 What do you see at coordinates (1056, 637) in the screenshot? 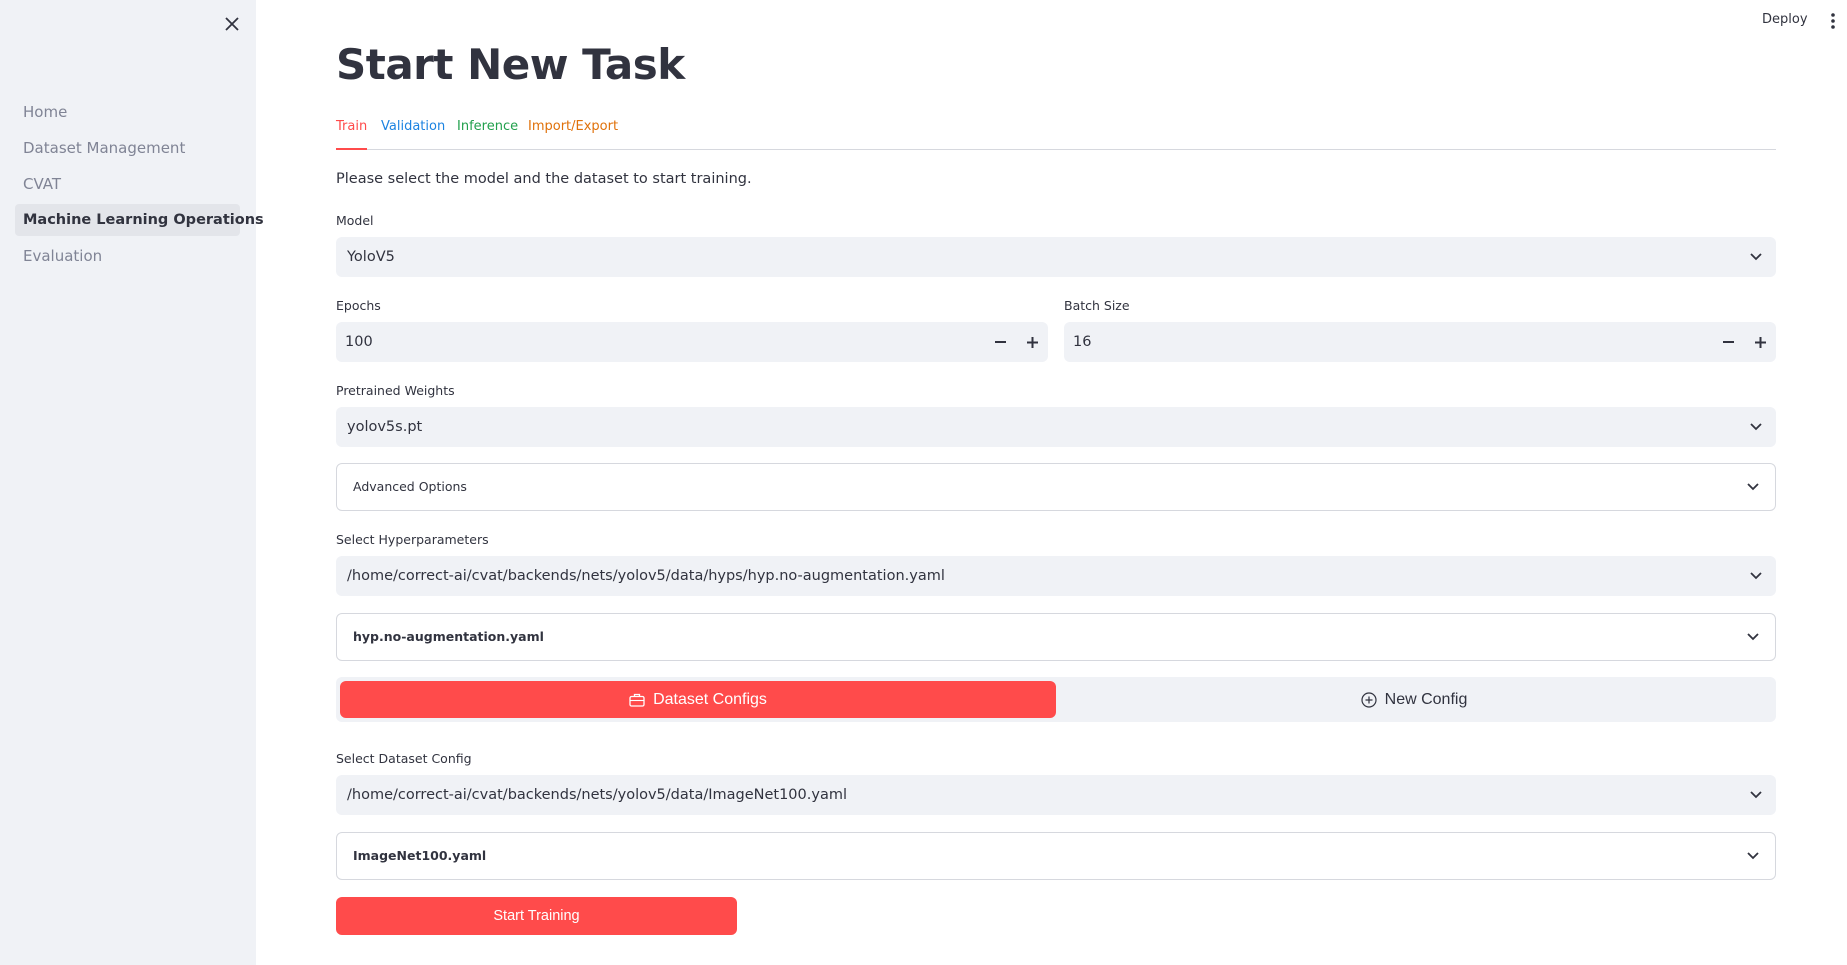
I see `hyperparameters-file-expander: hyp.no-augmentation.yaml` at bounding box center [1056, 637].